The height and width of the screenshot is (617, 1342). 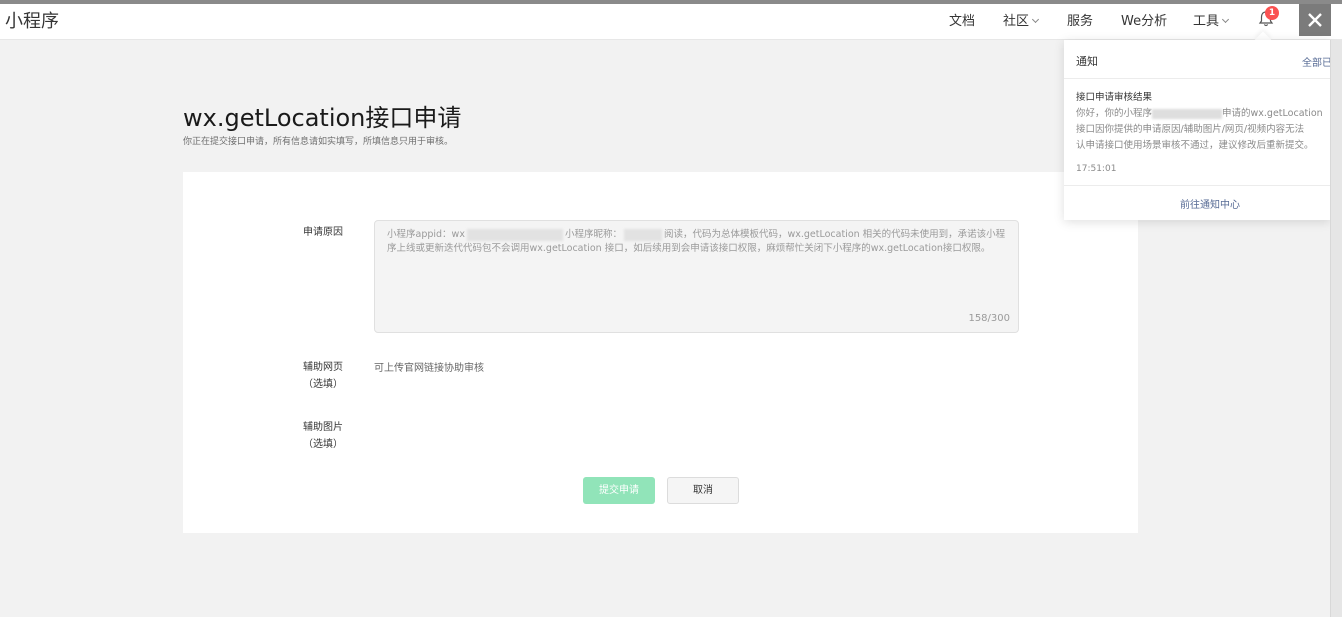 What do you see at coordinates (1206, 21) in the screenshot?
I see `nav-tools-label: 工具` at bounding box center [1206, 21].